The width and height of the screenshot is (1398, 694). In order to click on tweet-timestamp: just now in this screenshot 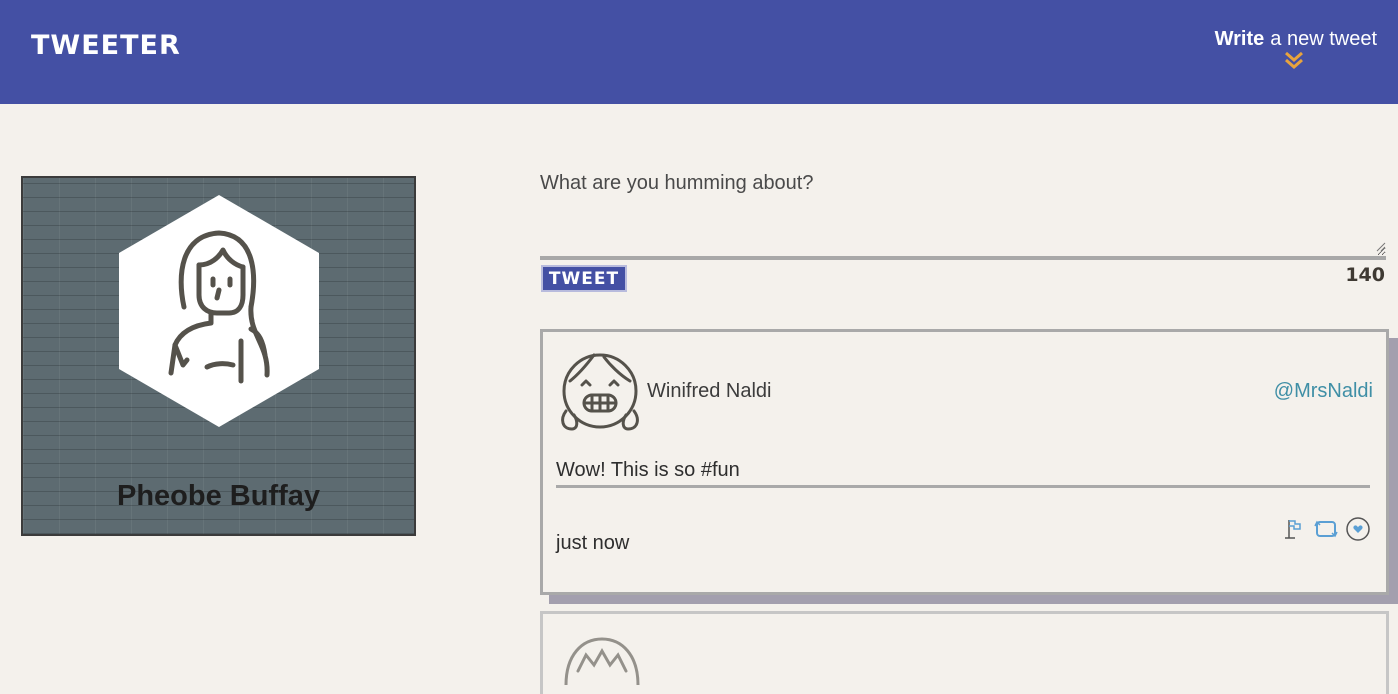, I will do `click(593, 543)`.